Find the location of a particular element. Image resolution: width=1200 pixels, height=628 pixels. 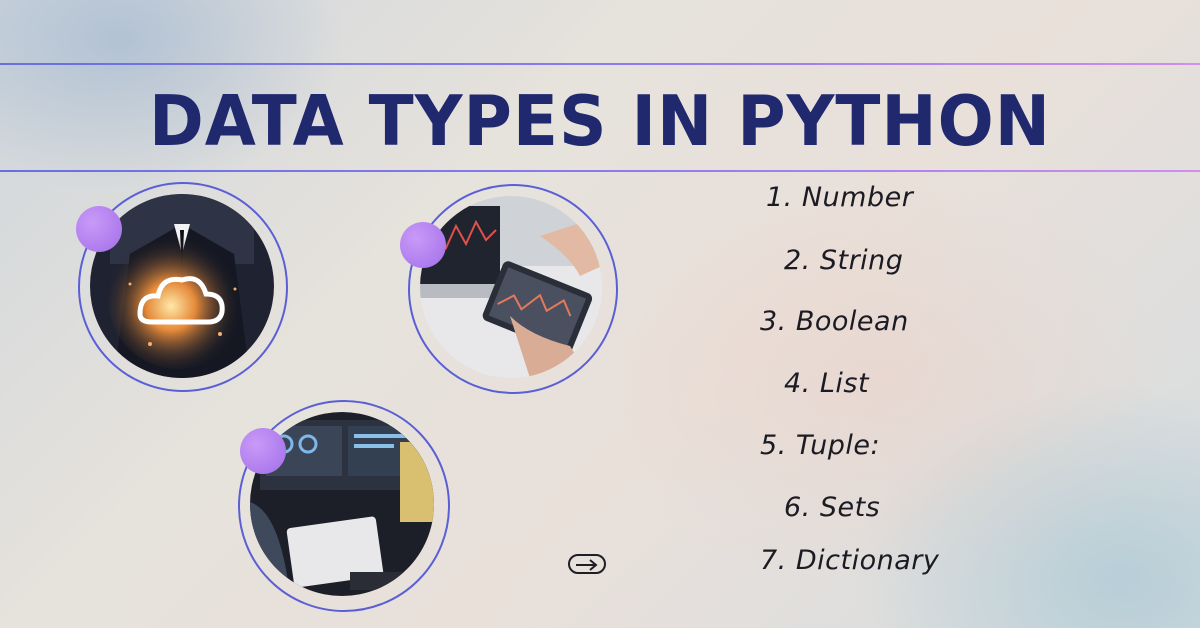

list-item: 1. Number is located at coordinates (840, 197).